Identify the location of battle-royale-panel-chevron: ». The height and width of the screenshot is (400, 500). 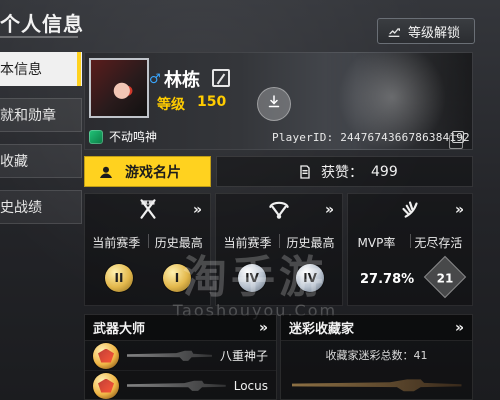
(329, 210).